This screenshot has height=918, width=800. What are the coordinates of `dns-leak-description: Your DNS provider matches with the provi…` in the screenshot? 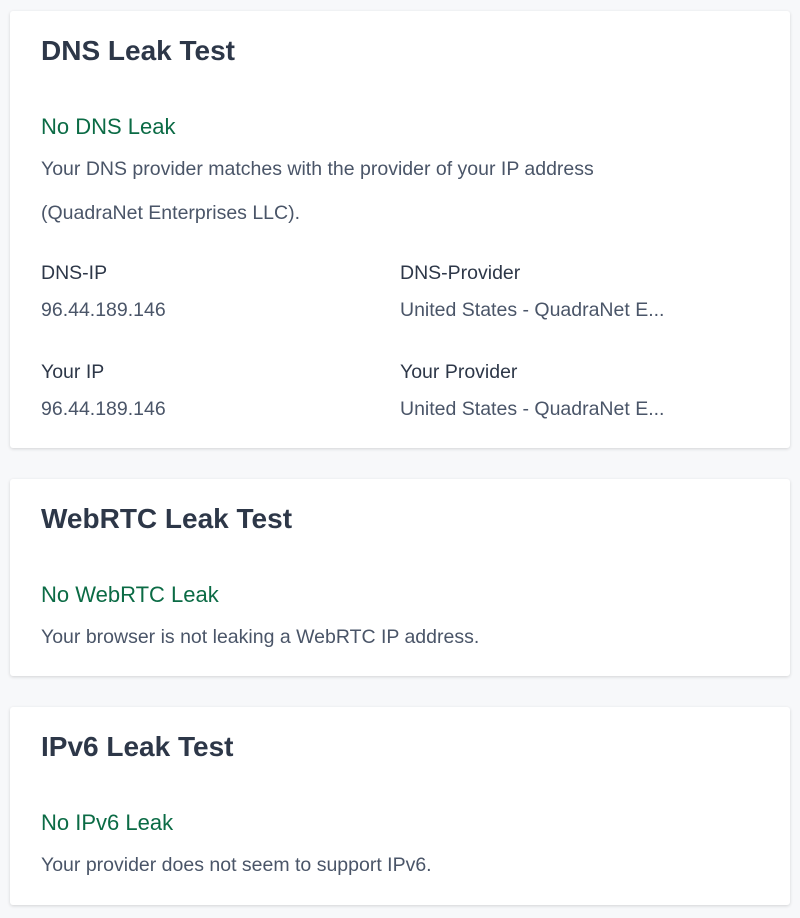 It's located at (317, 191).